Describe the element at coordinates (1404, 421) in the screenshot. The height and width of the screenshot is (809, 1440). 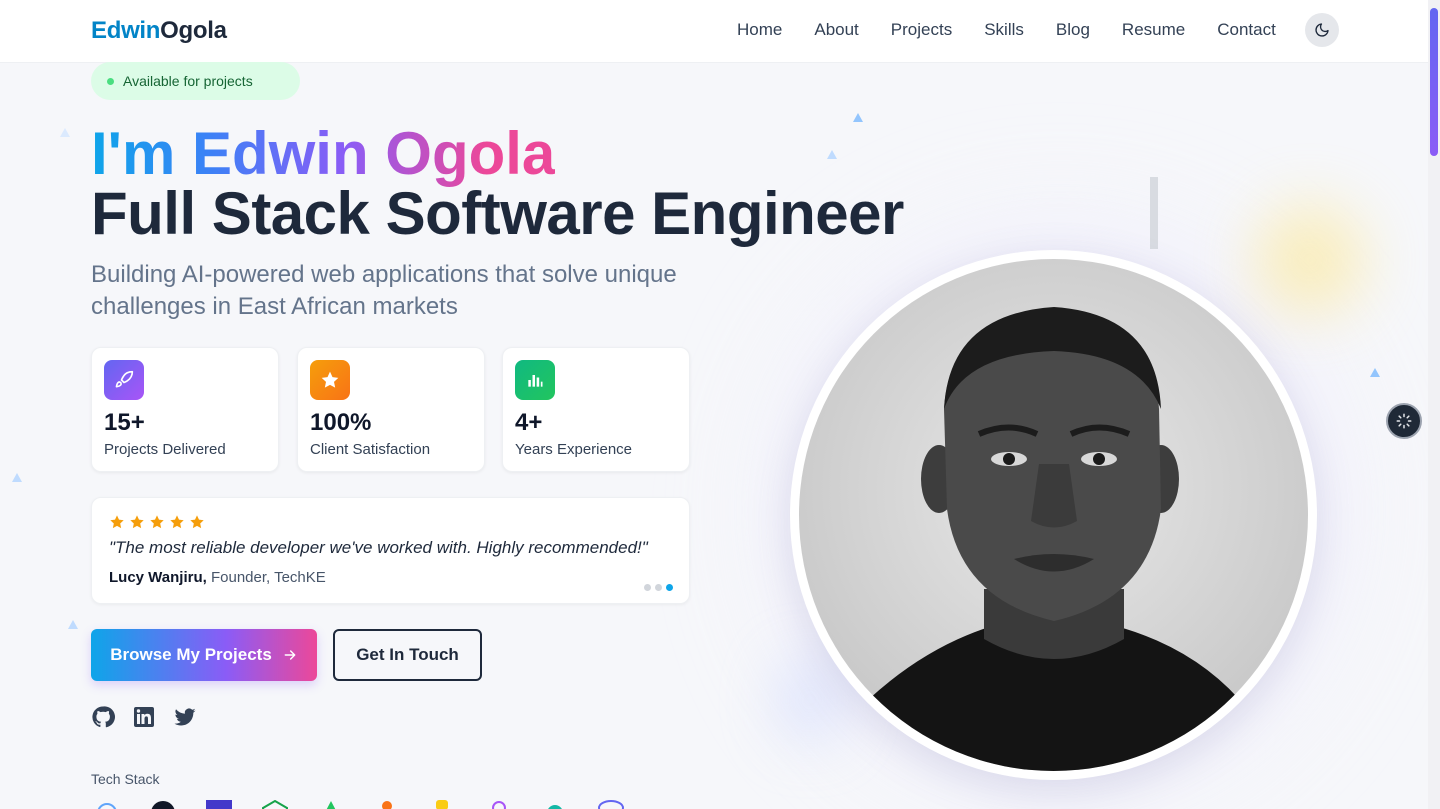
I see `loading-spinner-icon` at that location.